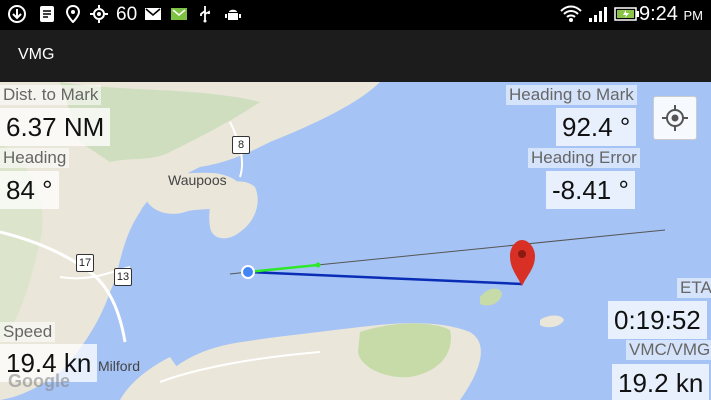  What do you see at coordinates (17, 14) in the screenshot?
I see `download-icon` at bounding box center [17, 14].